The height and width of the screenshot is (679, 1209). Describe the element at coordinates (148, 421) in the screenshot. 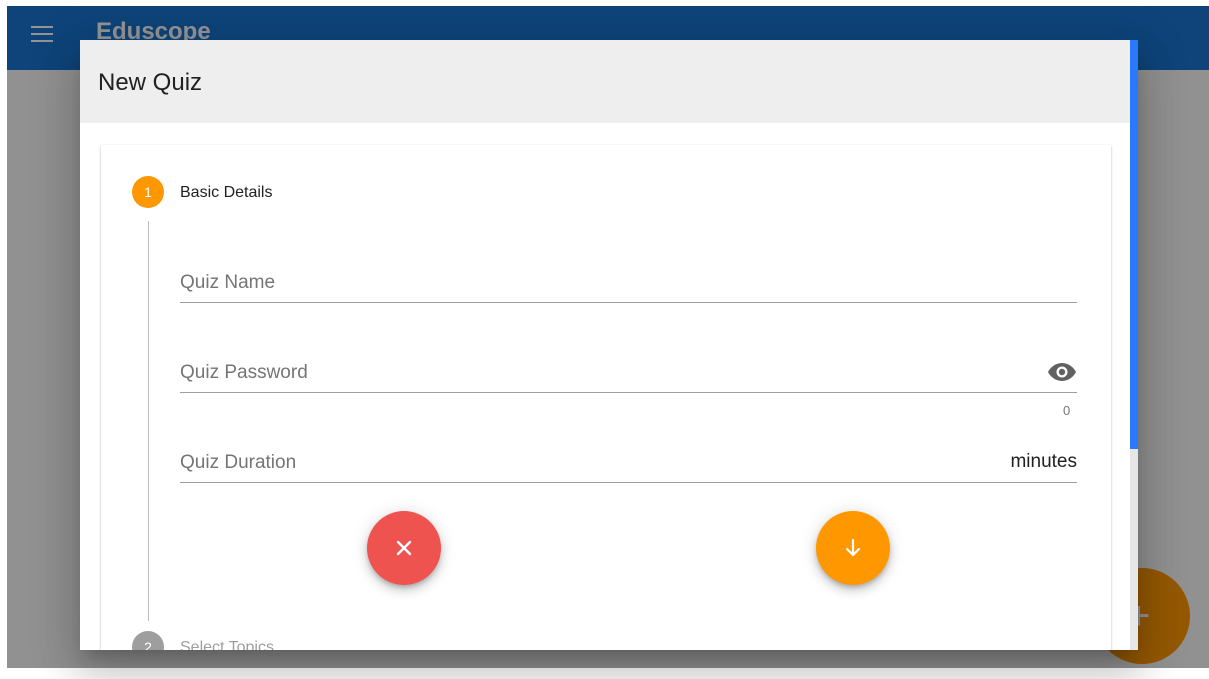

I see `step-connector-line` at that location.